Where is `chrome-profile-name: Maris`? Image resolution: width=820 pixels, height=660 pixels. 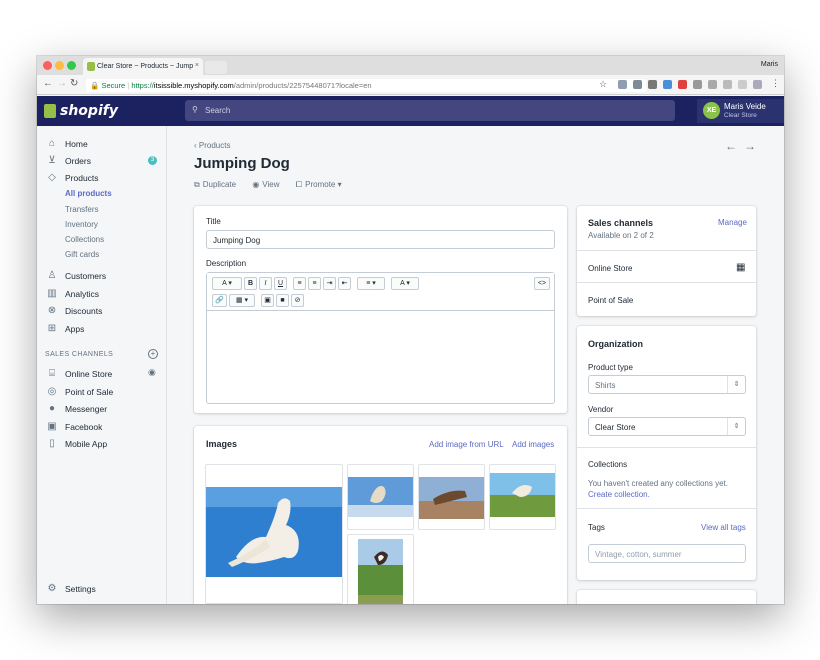
chrome-profile-name: Maris is located at coordinates (769, 64).